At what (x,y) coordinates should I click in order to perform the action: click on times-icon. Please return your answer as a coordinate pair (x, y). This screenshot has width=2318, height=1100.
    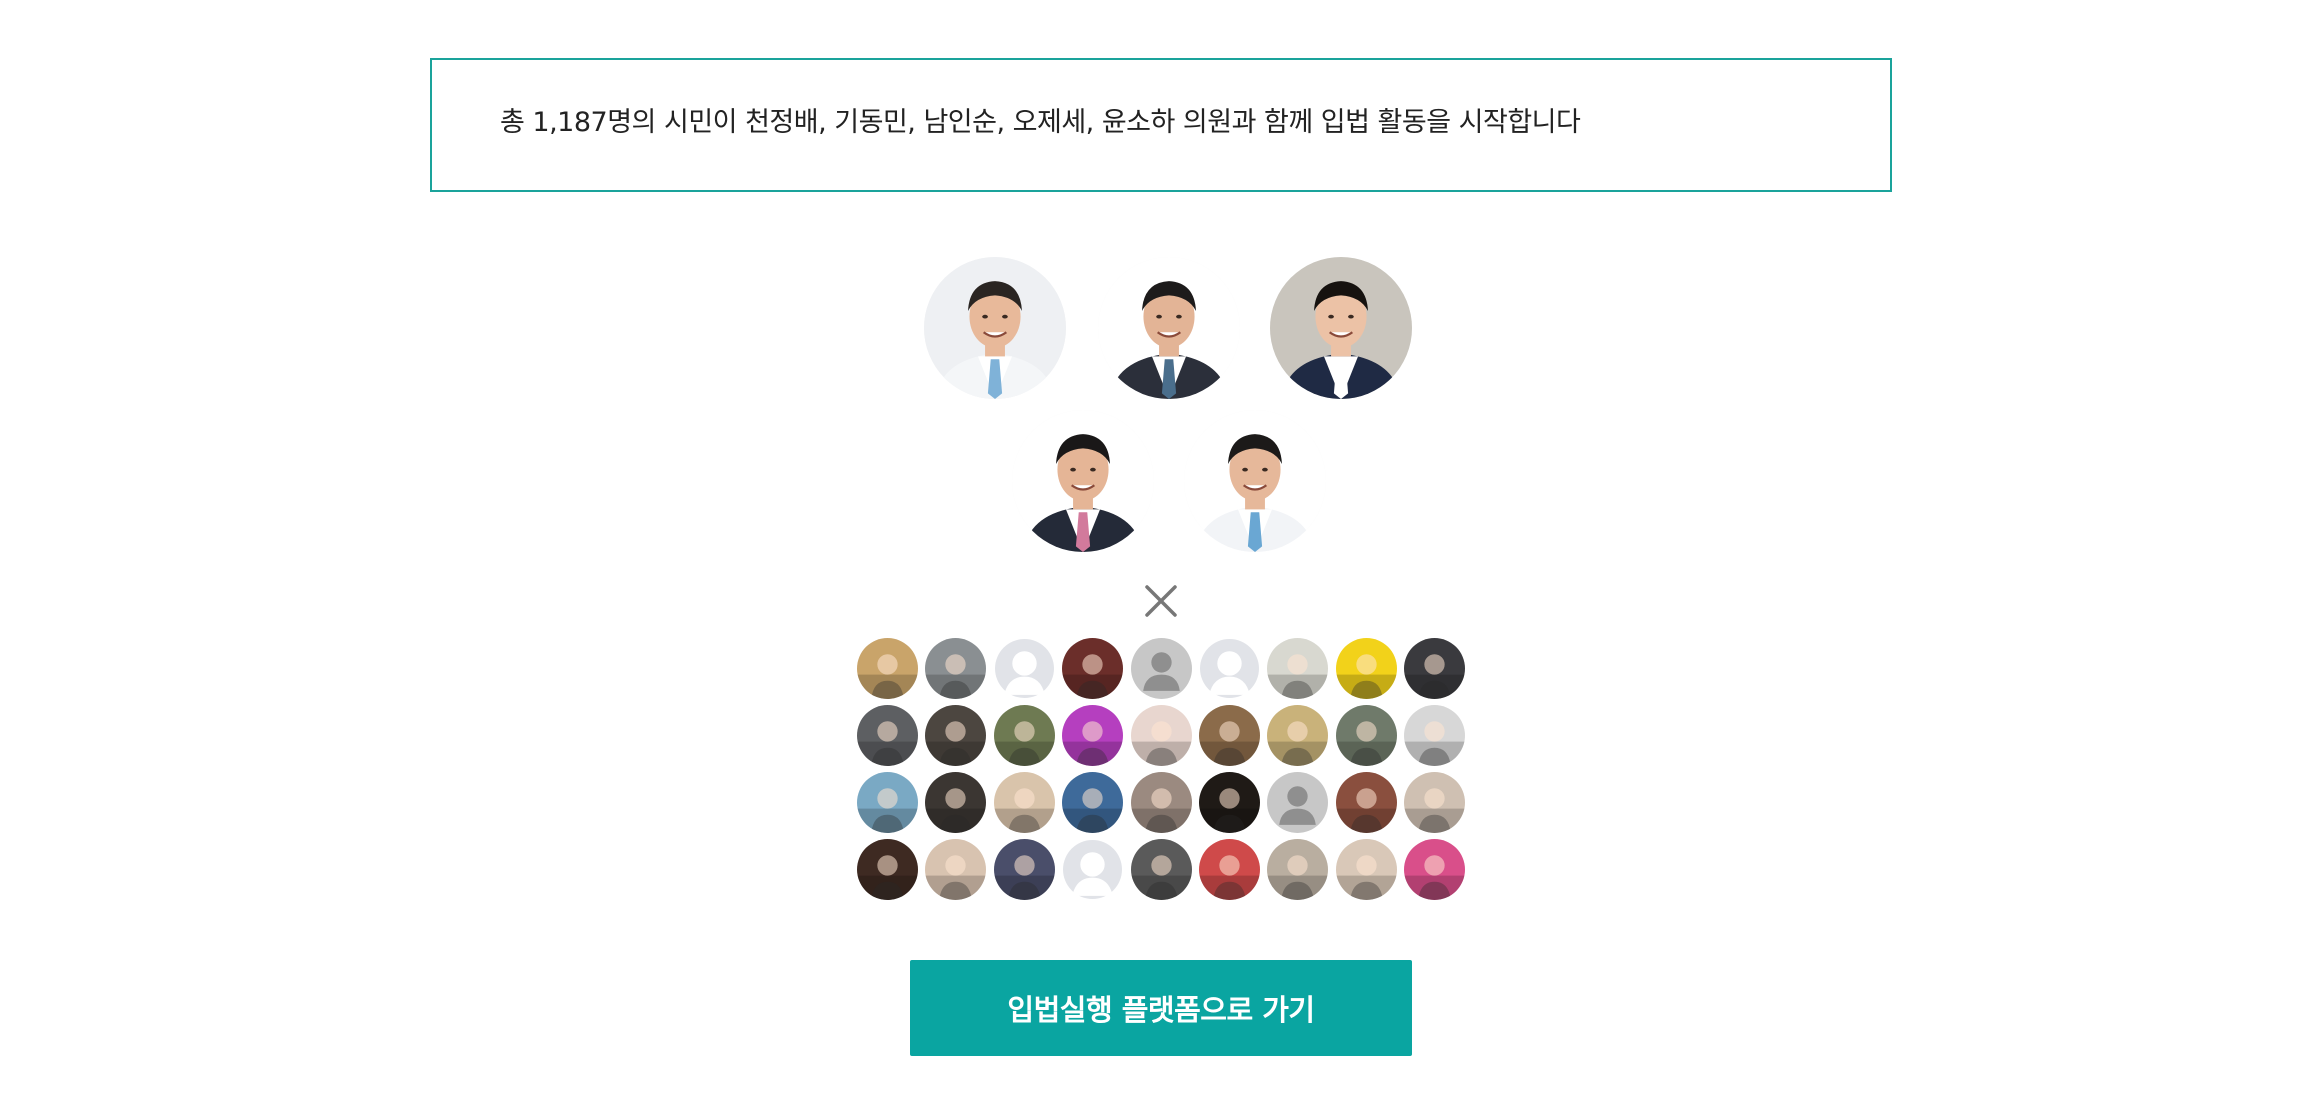
    Looking at the image, I should click on (1161, 601).